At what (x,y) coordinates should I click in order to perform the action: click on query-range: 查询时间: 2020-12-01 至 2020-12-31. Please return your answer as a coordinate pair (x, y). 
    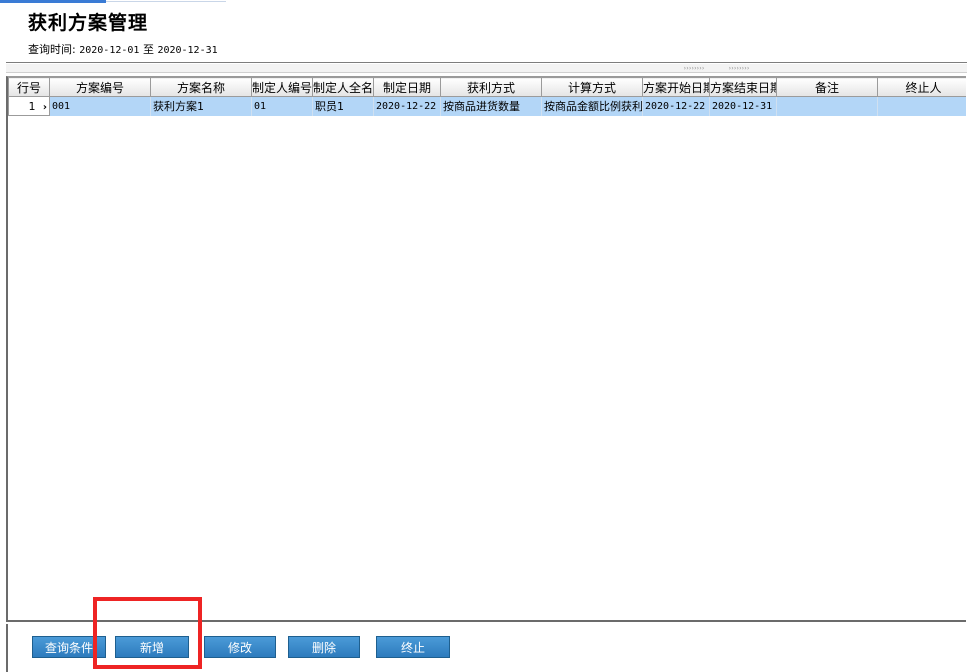
    Looking at the image, I should click on (123, 49).